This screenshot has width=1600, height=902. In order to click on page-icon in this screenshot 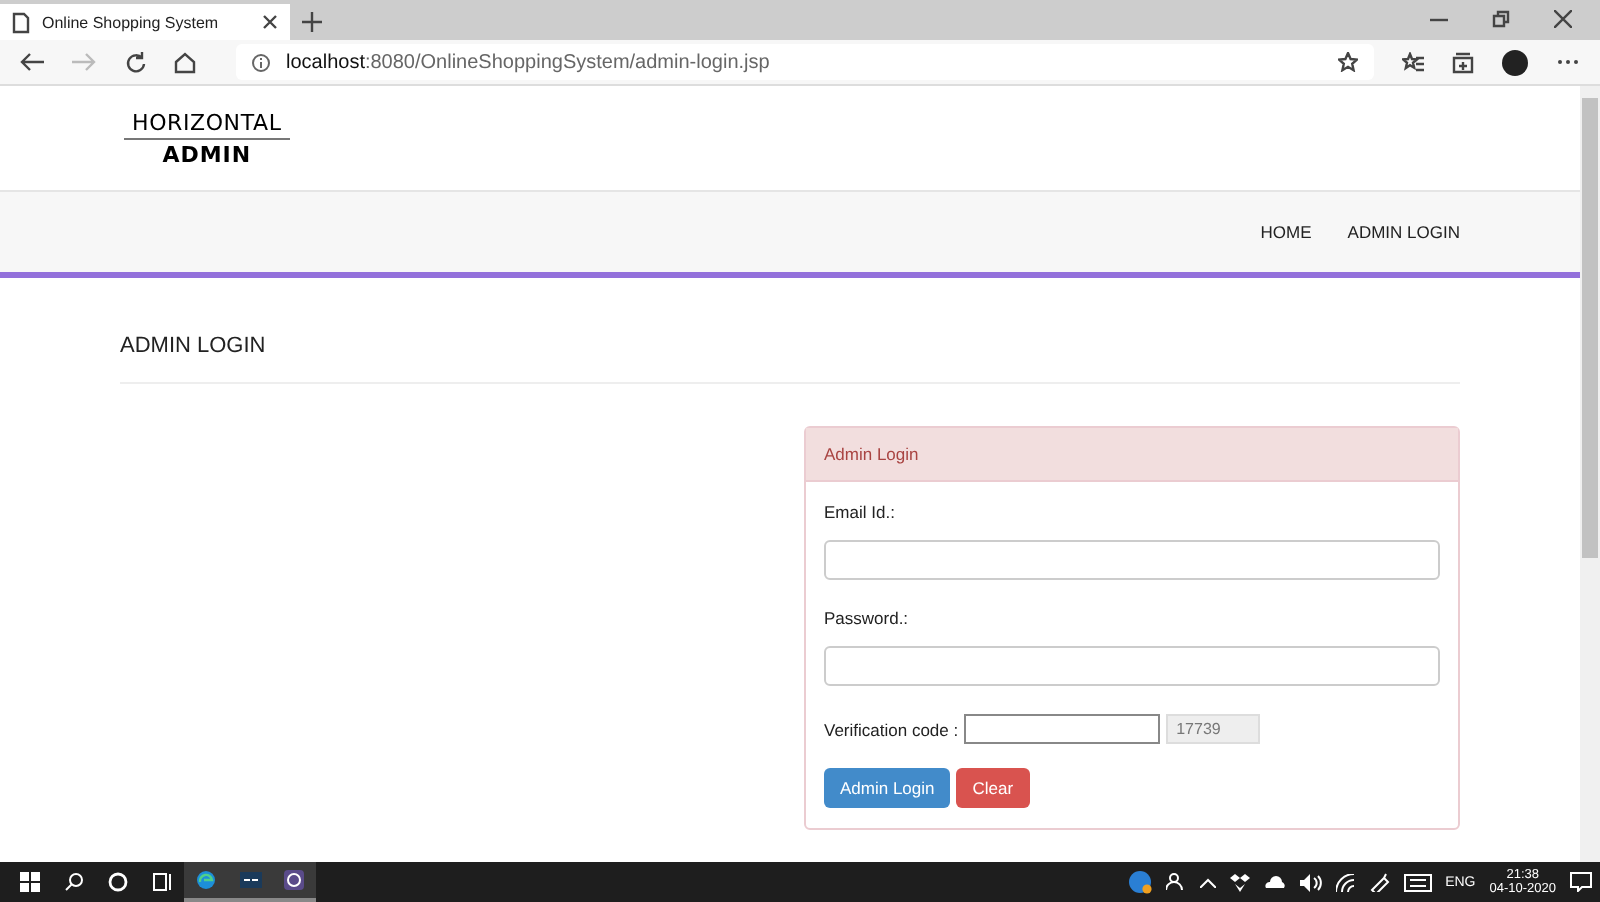, I will do `click(21, 22)`.